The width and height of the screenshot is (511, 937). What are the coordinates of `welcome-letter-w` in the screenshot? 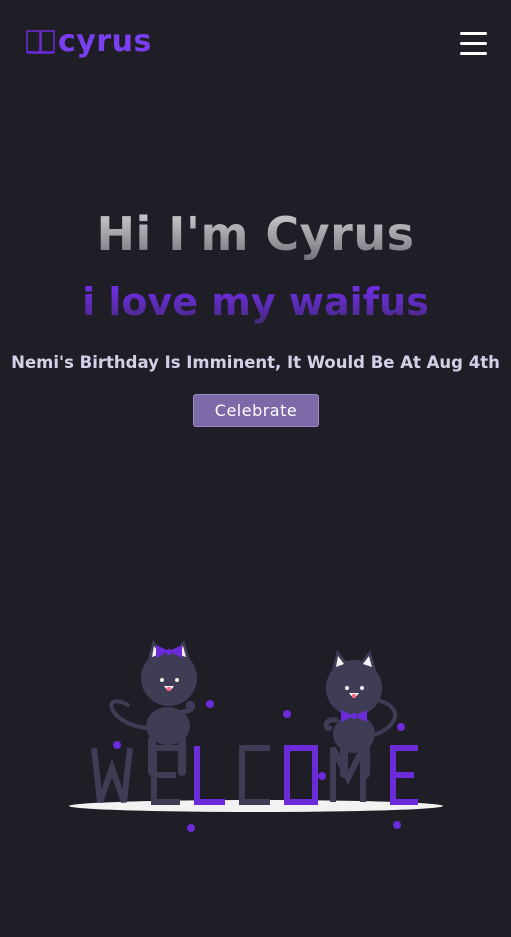 It's located at (112, 775).